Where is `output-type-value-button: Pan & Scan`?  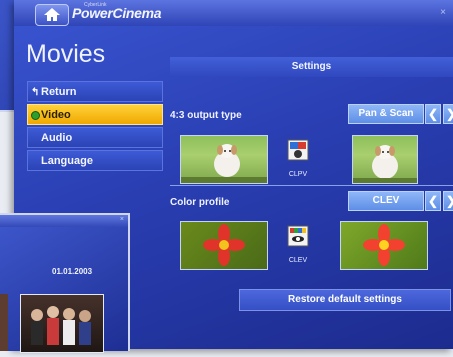 output-type-value-button: Pan & Scan is located at coordinates (386, 114).